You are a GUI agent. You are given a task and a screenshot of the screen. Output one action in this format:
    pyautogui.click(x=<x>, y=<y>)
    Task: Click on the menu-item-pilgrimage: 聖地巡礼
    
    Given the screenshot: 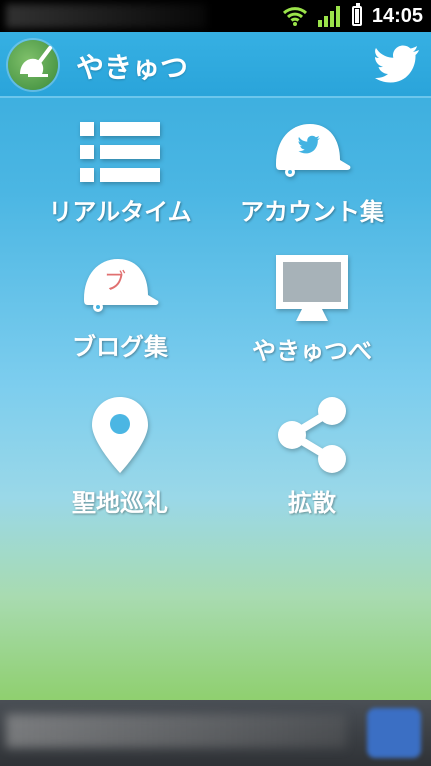 What is the action you would take?
    pyautogui.click(x=120, y=456)
    